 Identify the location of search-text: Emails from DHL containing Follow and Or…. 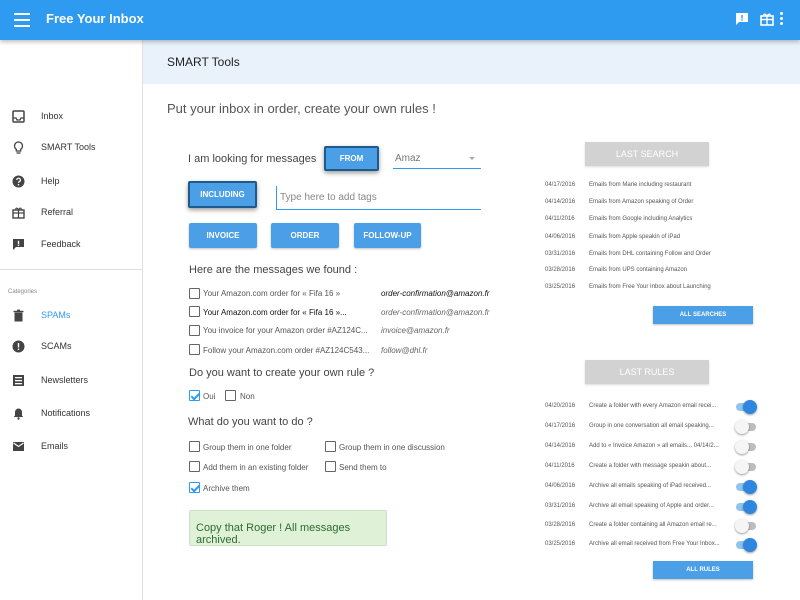
(650, 254).